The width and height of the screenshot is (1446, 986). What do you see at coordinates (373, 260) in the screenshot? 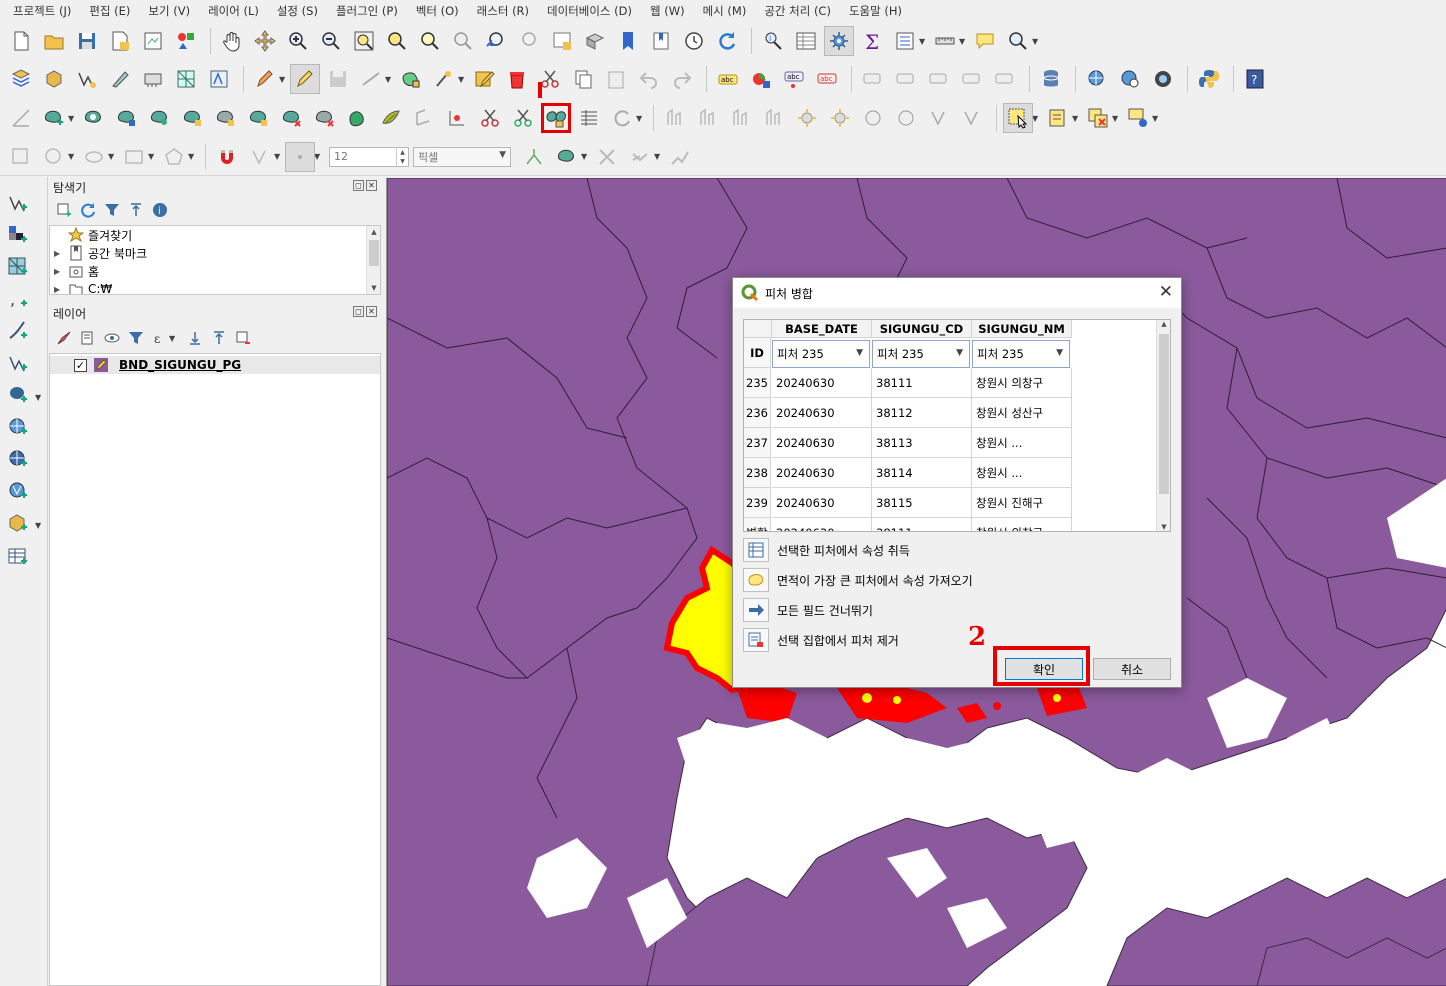
I see `browser-scrollbar: ▲ ▼` at bounding box center [373, 260].